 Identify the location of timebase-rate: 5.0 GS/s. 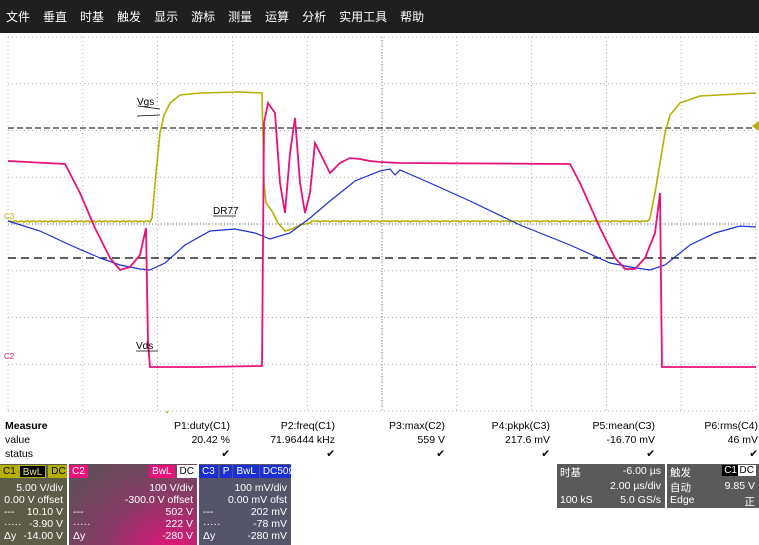
(640, 500).